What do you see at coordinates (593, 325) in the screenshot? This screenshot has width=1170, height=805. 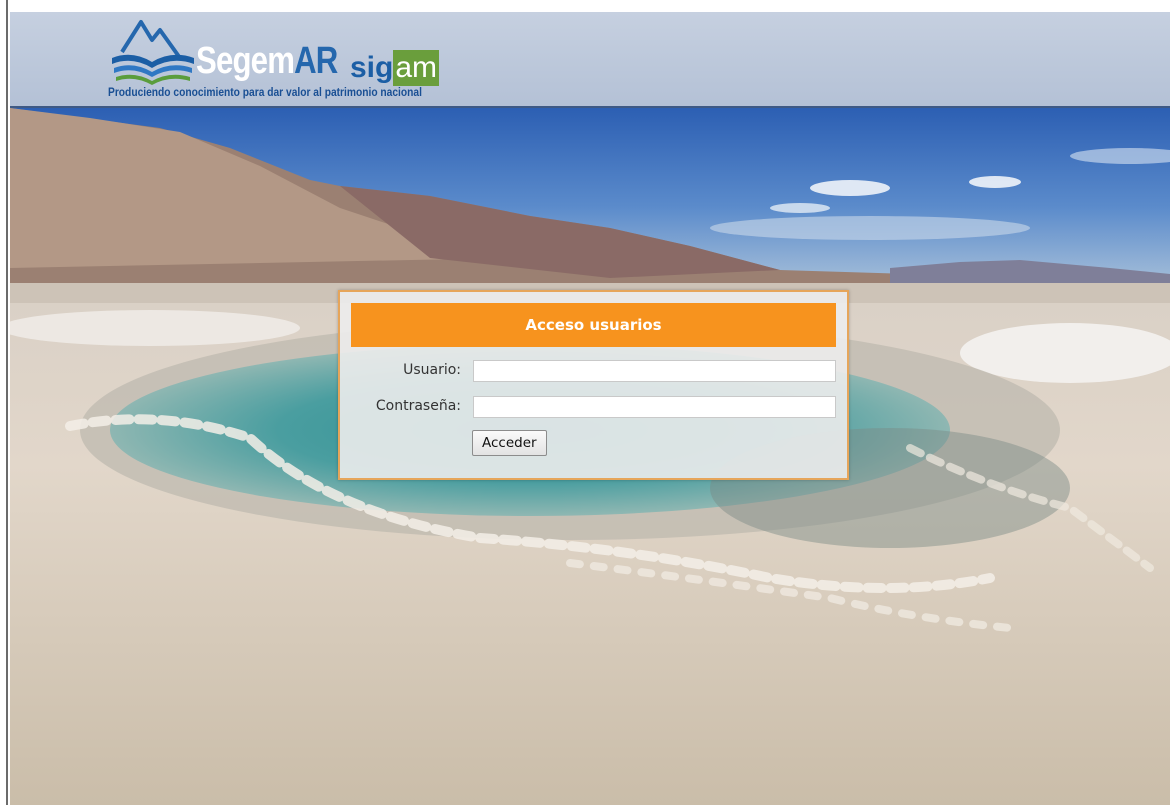 I see `login-panel-title: Acceso usuarios` at bounding box center [593, 325].